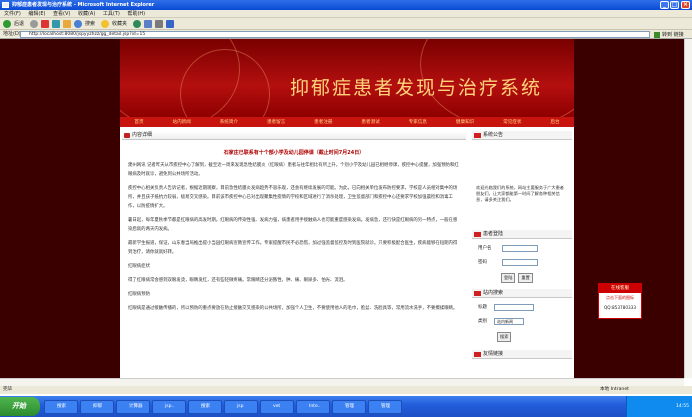  Describe the element at coordinates (657, 34) in the screenshot. I see `go-arrow-icon` at that location.